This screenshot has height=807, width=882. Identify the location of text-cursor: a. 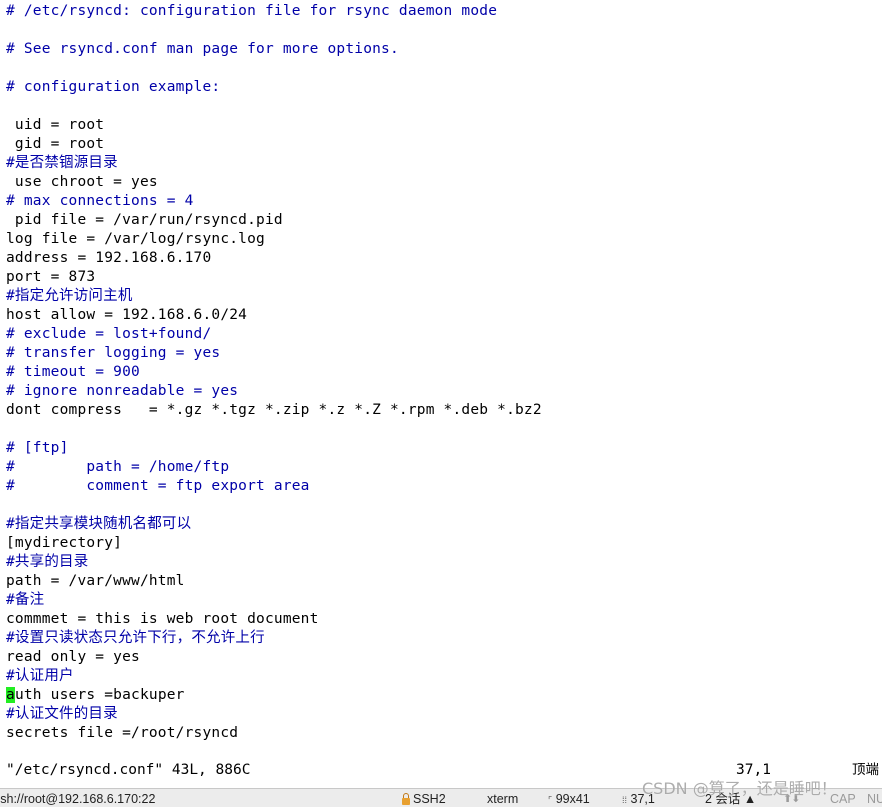
(10, 695).